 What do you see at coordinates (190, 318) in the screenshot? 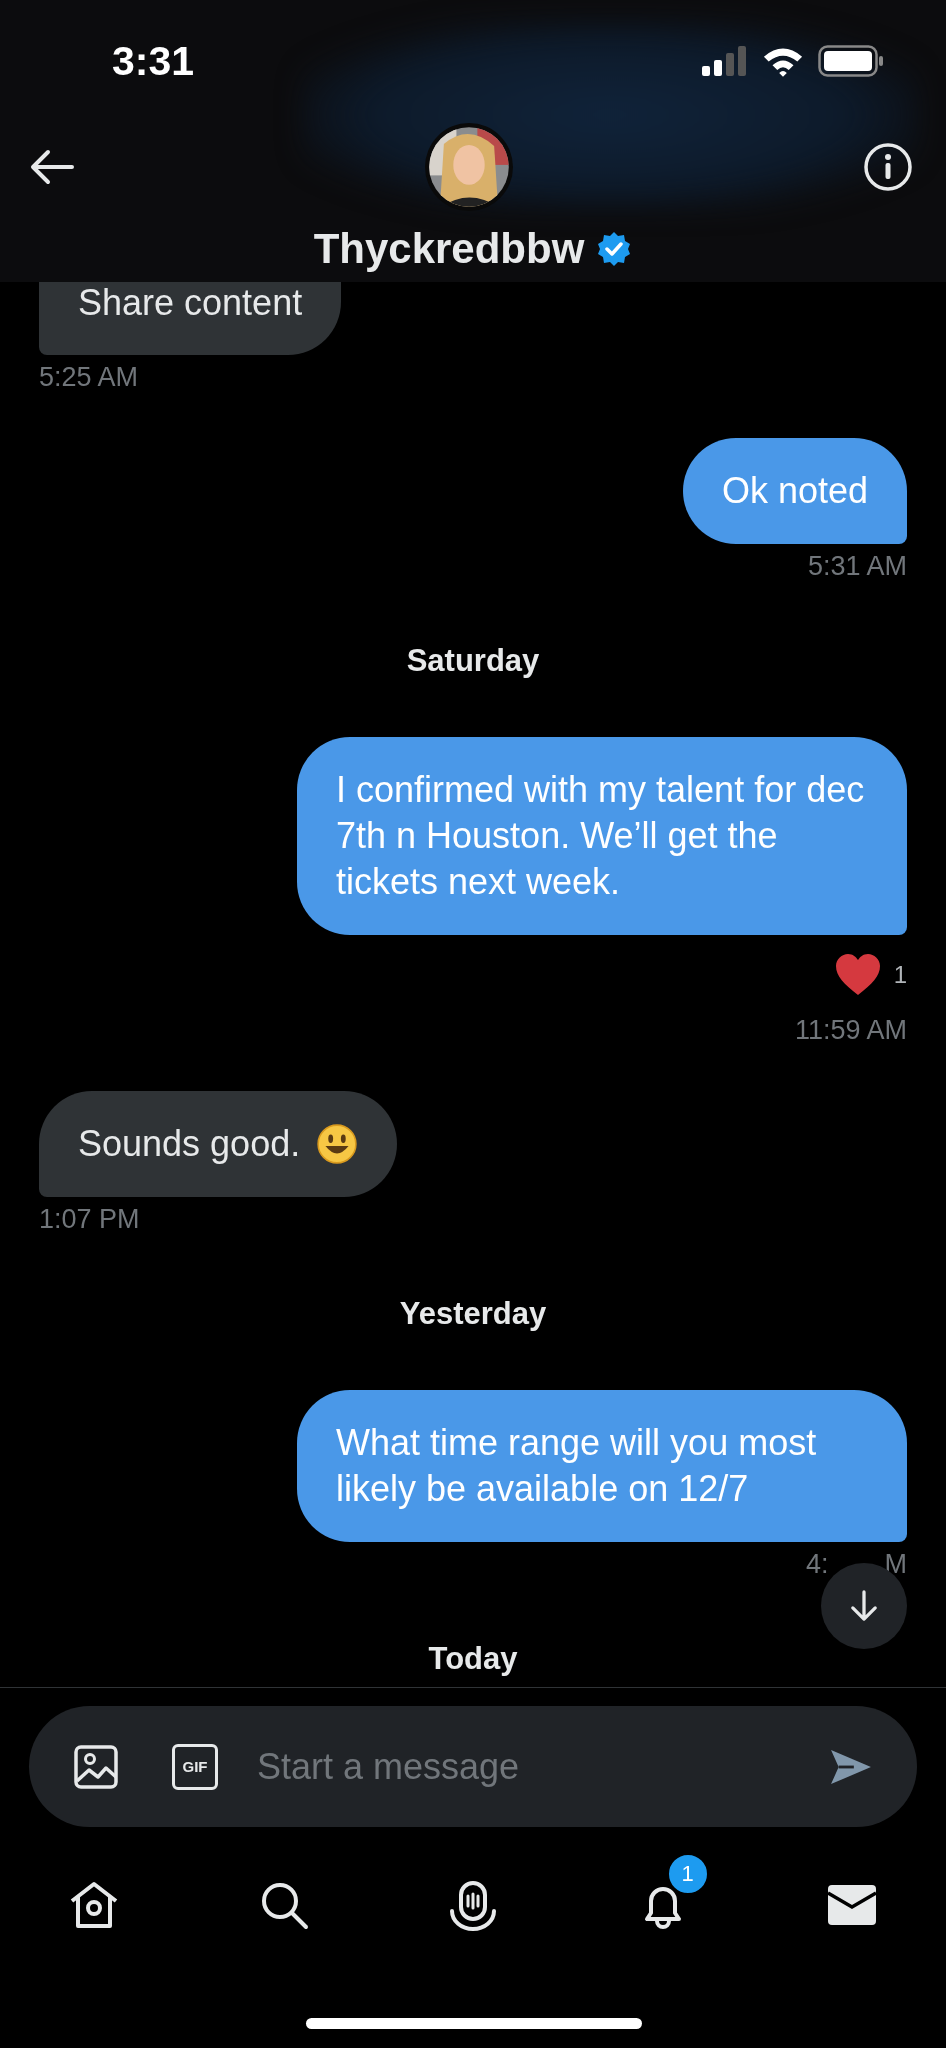
I see `message-bubble: Share content` at bounding box center [190, 318].